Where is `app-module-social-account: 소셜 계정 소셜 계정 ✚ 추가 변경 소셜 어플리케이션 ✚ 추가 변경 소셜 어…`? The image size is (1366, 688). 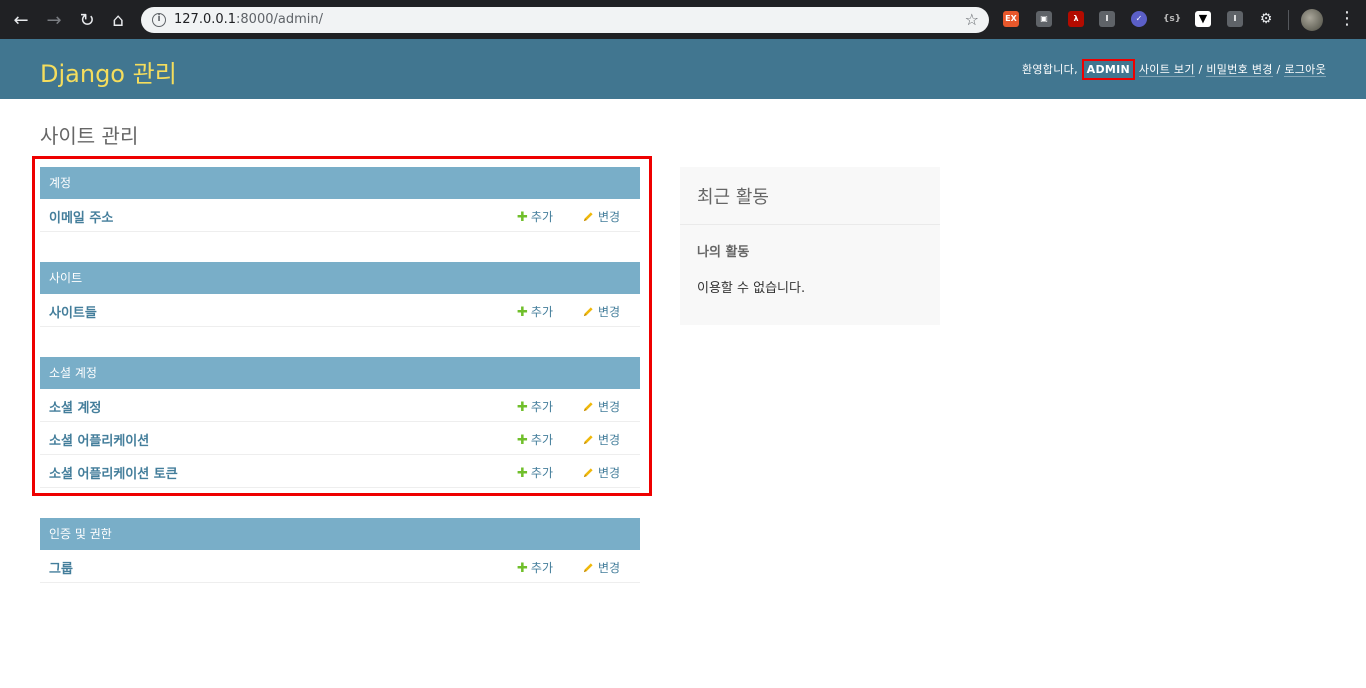
app-module-social-account: 소셜 계정 소셜 계정 ✚ 추가 변경 소셜 어플리케이션 ✚ 추가 변경 소셜 어… is located at coordinates (340, 422).